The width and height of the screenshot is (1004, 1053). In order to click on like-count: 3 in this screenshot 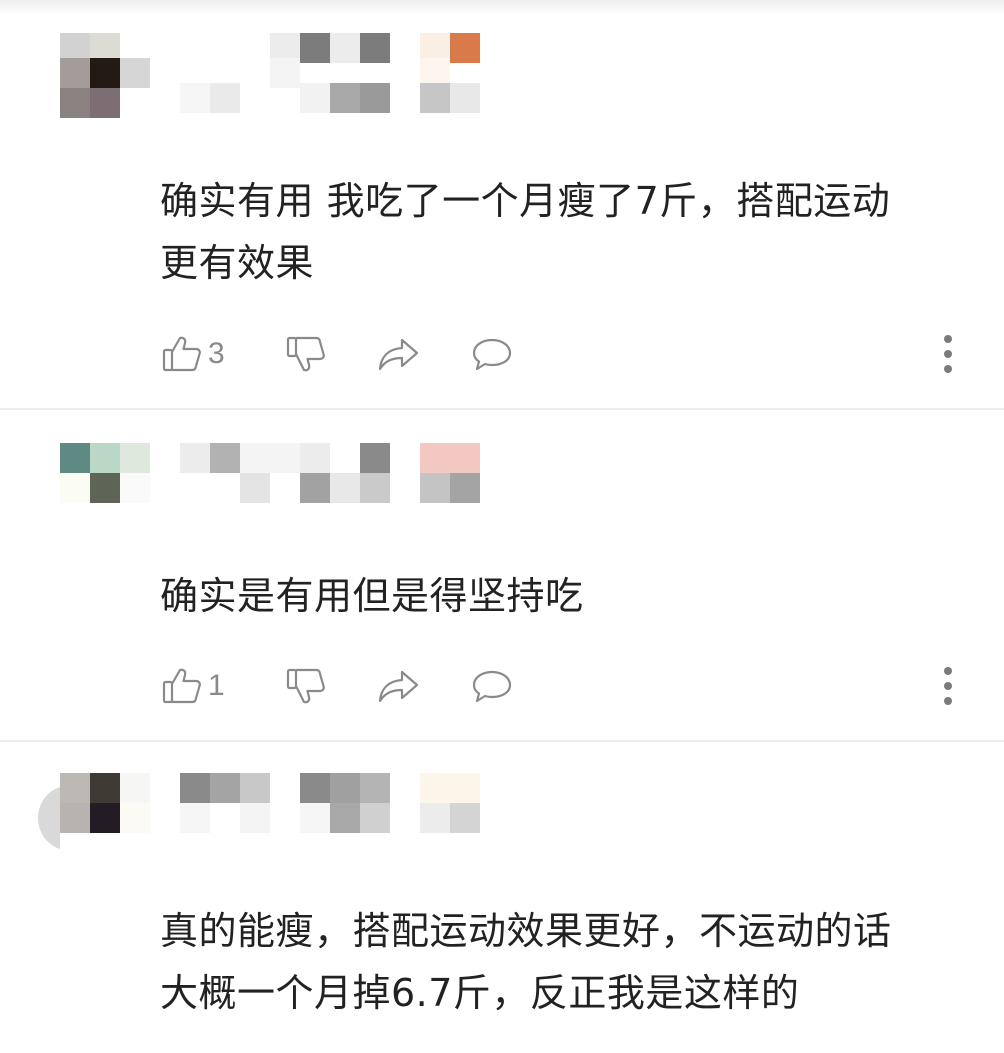, I will do `click(216, 353)`.